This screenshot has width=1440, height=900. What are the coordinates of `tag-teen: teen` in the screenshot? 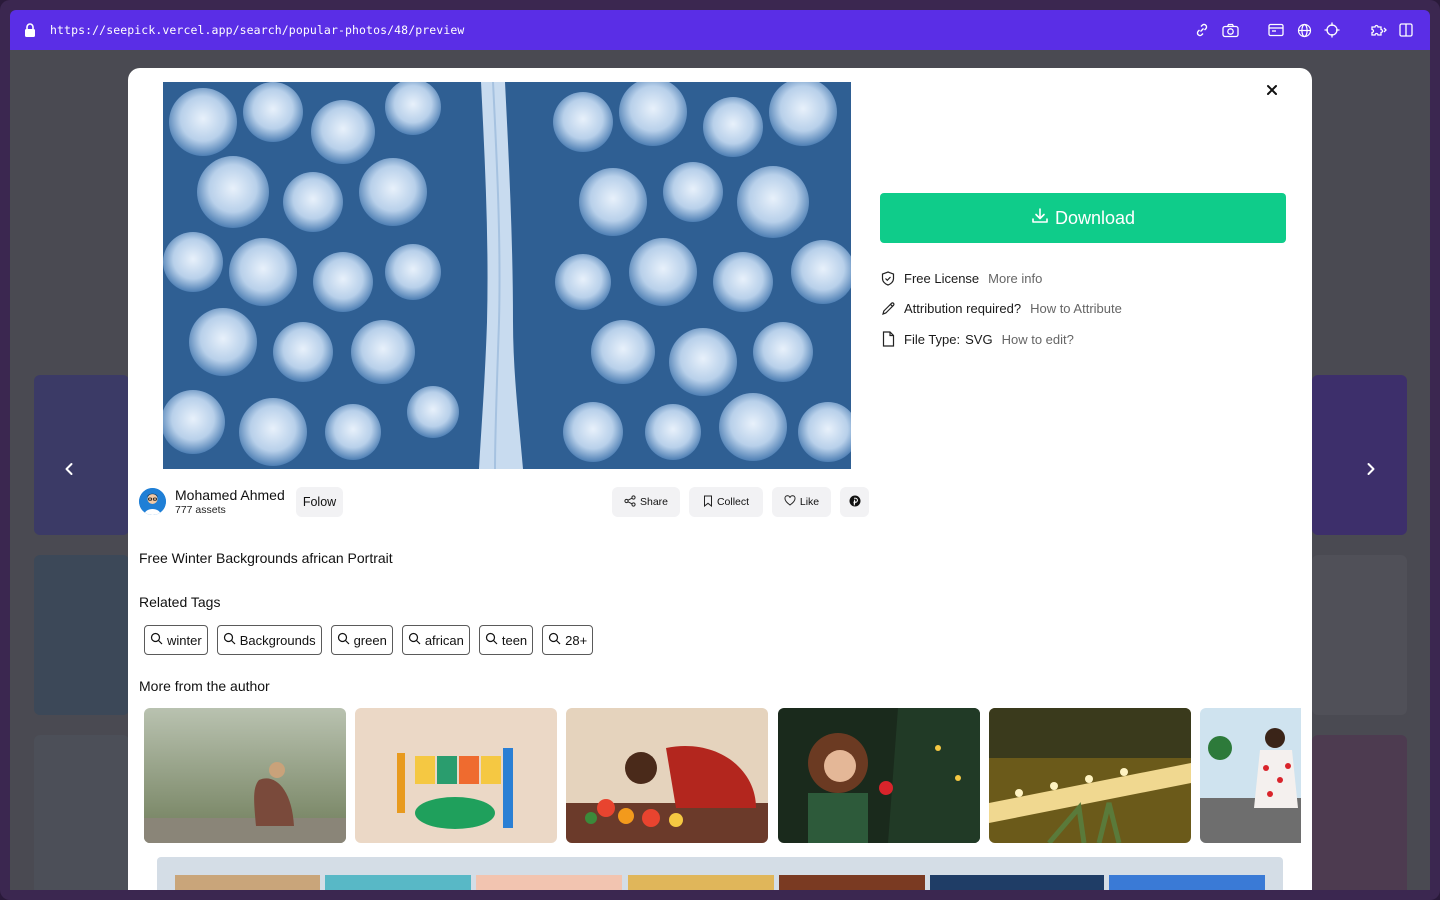 It's located at (506, 640).